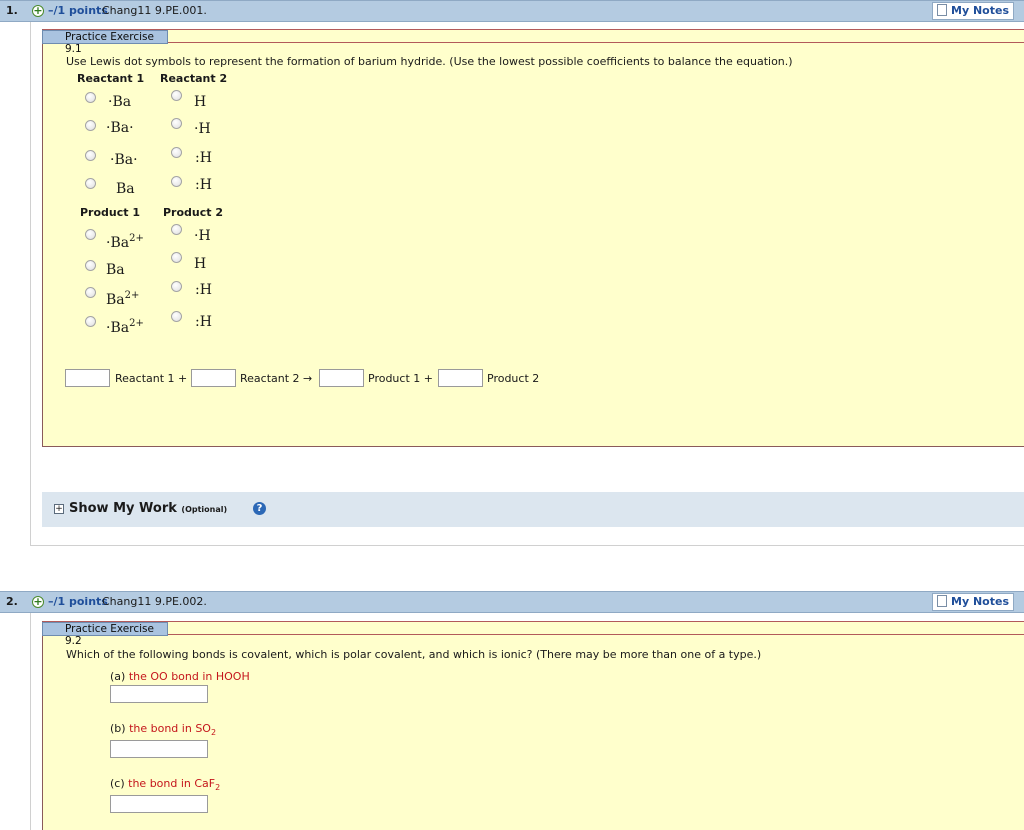 The image size is (1024, 830). I want to click on product1-option-3-symbol: Ba, so click(115, 300).